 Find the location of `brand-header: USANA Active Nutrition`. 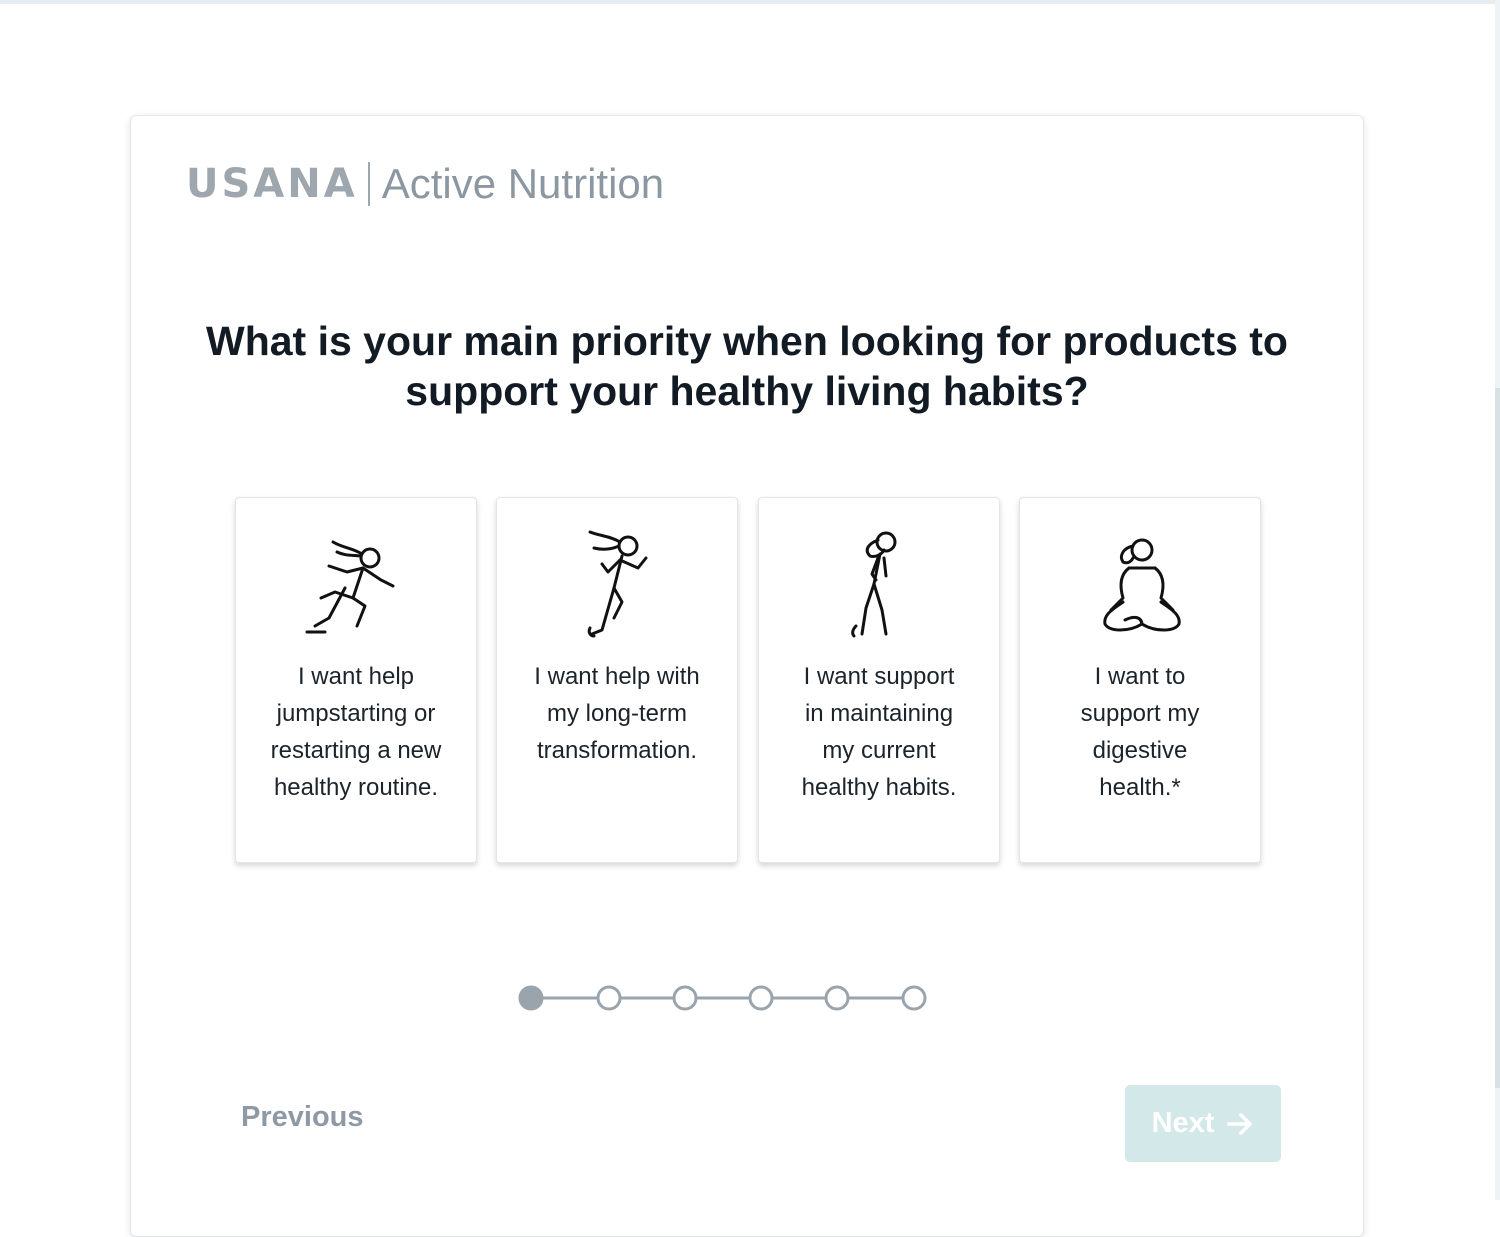

brand-header: USANA Active Nutrition is located at coordinates (425, 184).